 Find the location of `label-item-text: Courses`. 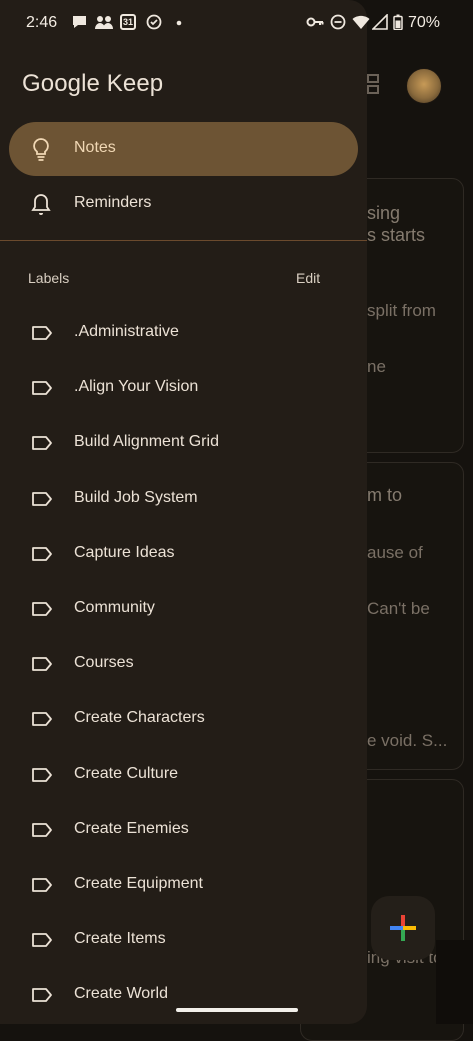

label-item-text: Courses is located at coordinates (104, 663).